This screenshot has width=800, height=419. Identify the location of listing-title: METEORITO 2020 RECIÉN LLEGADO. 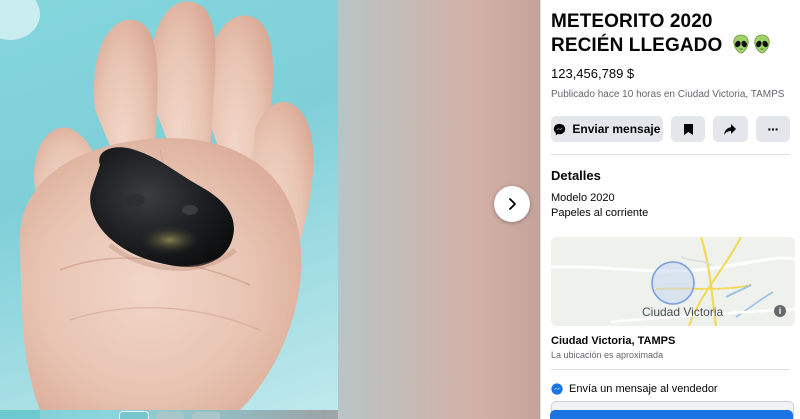
(670, 34).